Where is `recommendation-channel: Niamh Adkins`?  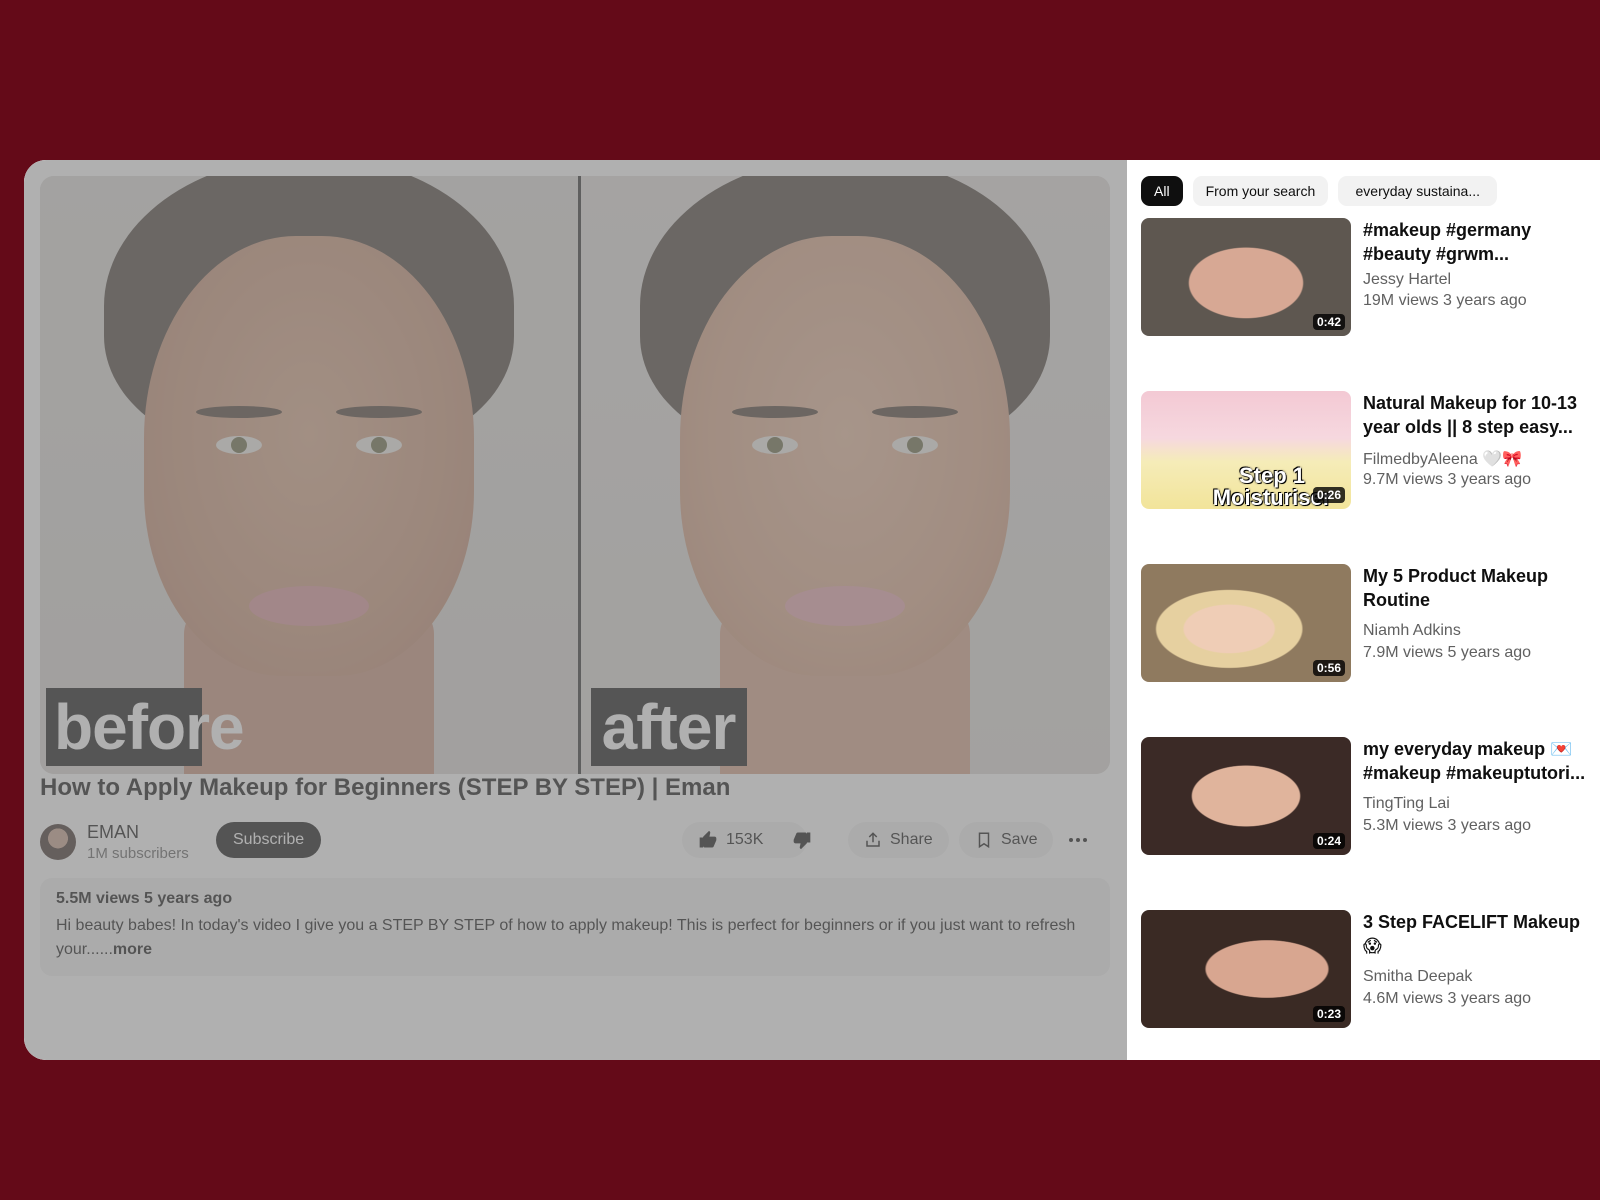
recommendation-channel: Niamh Adkins is located at coordinates (1412, 631).